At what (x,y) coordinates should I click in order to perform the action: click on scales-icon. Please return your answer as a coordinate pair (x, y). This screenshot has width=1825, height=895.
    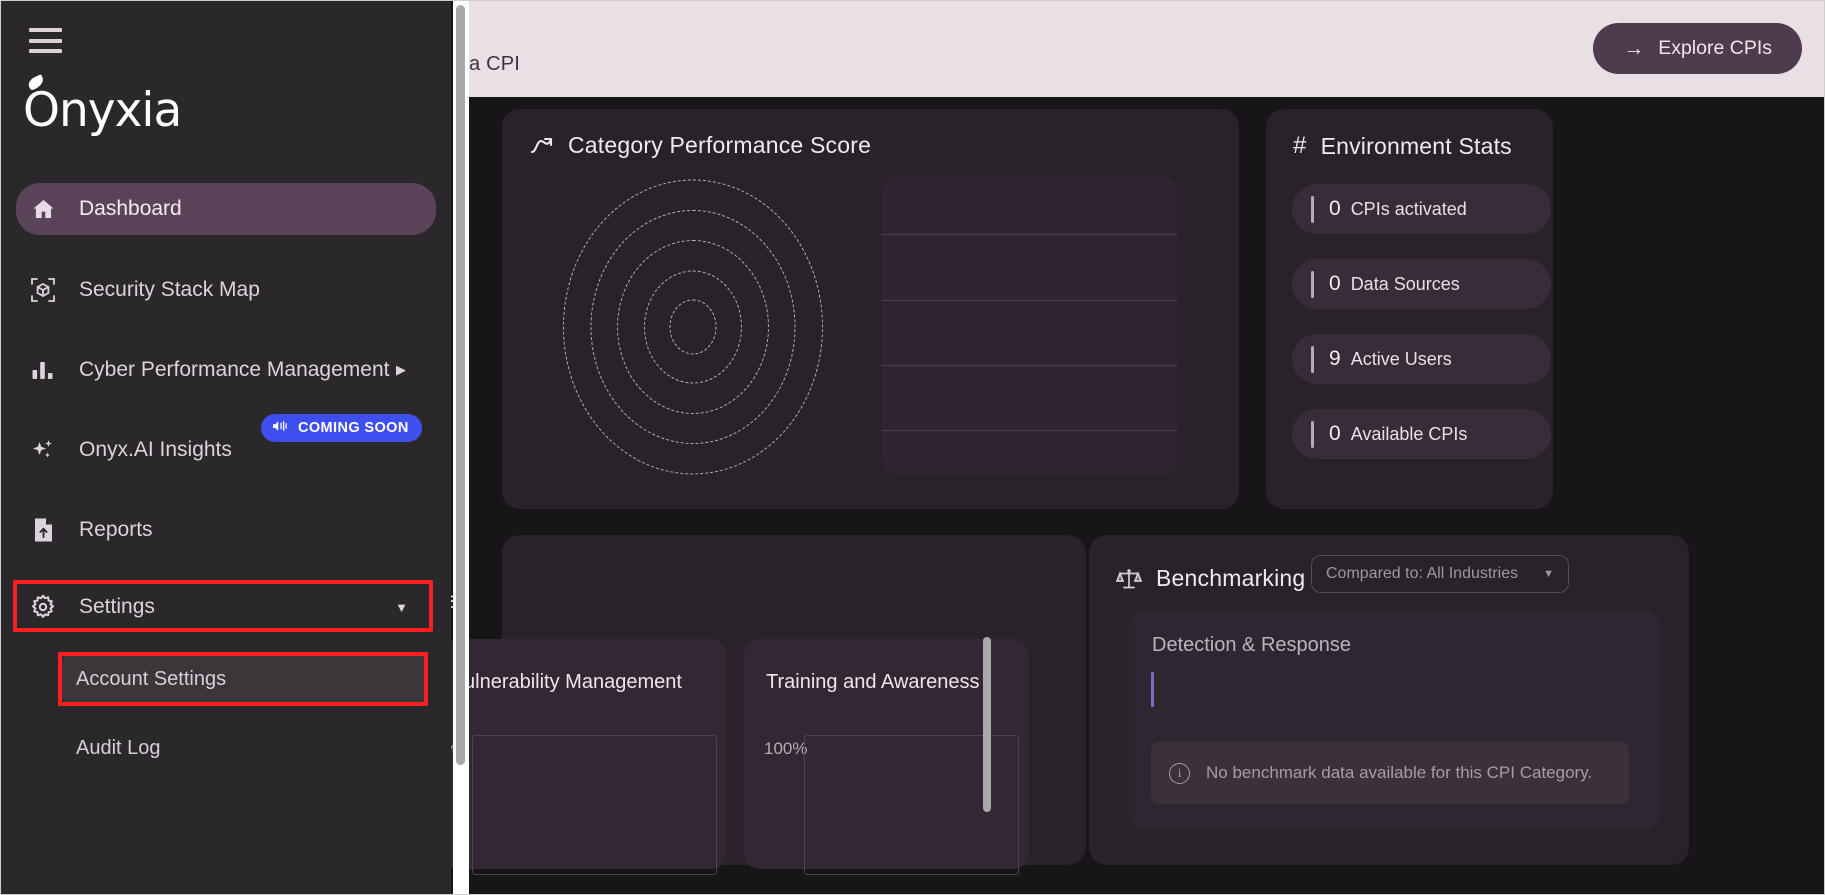
    Looking at the image, I should click on (1129, 579).